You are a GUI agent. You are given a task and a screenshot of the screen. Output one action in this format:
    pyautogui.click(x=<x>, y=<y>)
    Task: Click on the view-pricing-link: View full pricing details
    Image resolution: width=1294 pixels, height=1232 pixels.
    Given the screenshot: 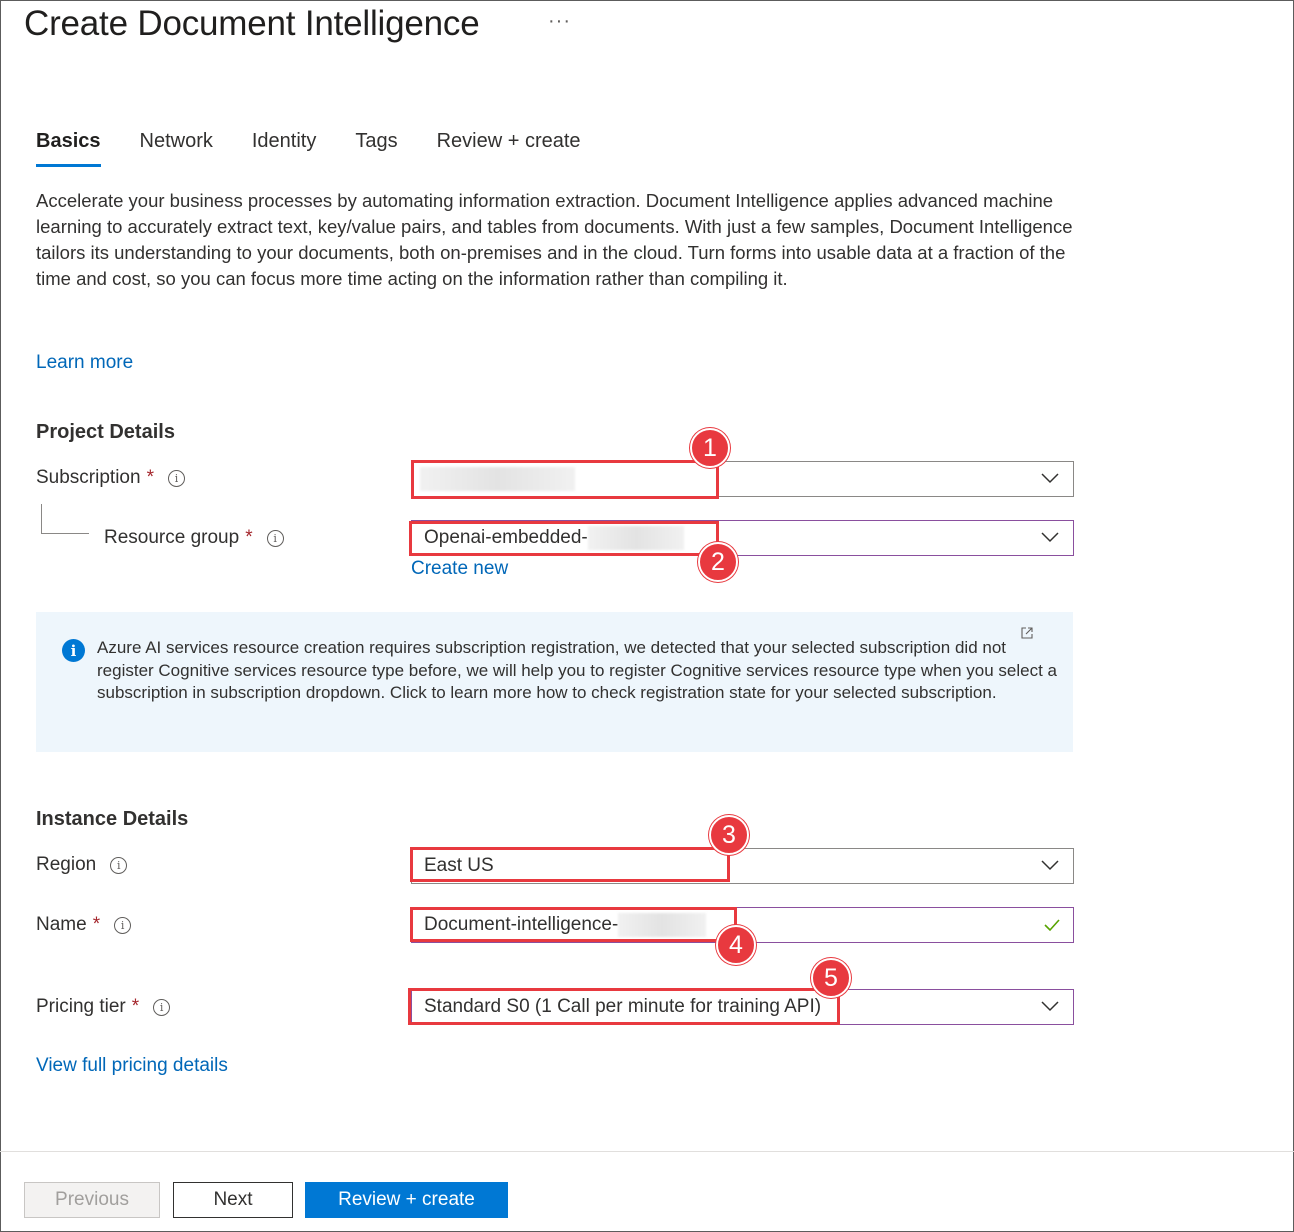 What is the action you would take?
    pyautogui.click(x=132, y=1066)
    